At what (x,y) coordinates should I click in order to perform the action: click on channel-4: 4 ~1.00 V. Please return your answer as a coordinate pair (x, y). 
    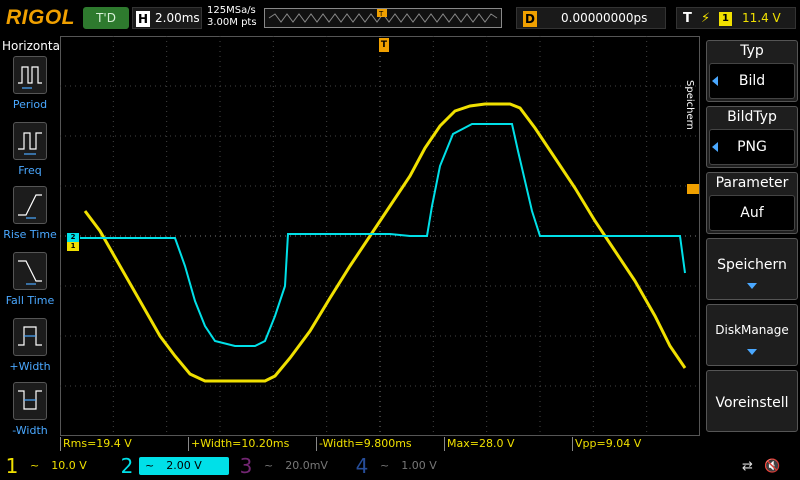
    Looking at the image, I should click on (408, 466).